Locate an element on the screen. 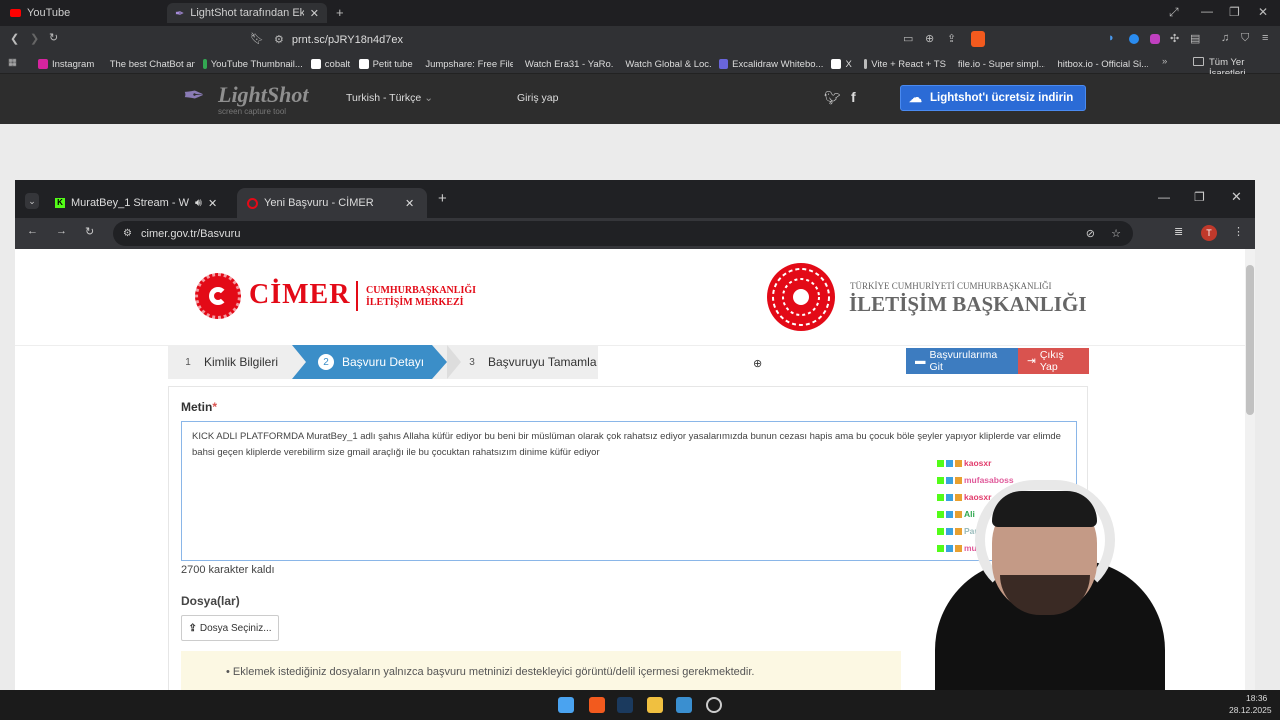  step-label: Başvuru Detayı is located at coordinates (383, 362).